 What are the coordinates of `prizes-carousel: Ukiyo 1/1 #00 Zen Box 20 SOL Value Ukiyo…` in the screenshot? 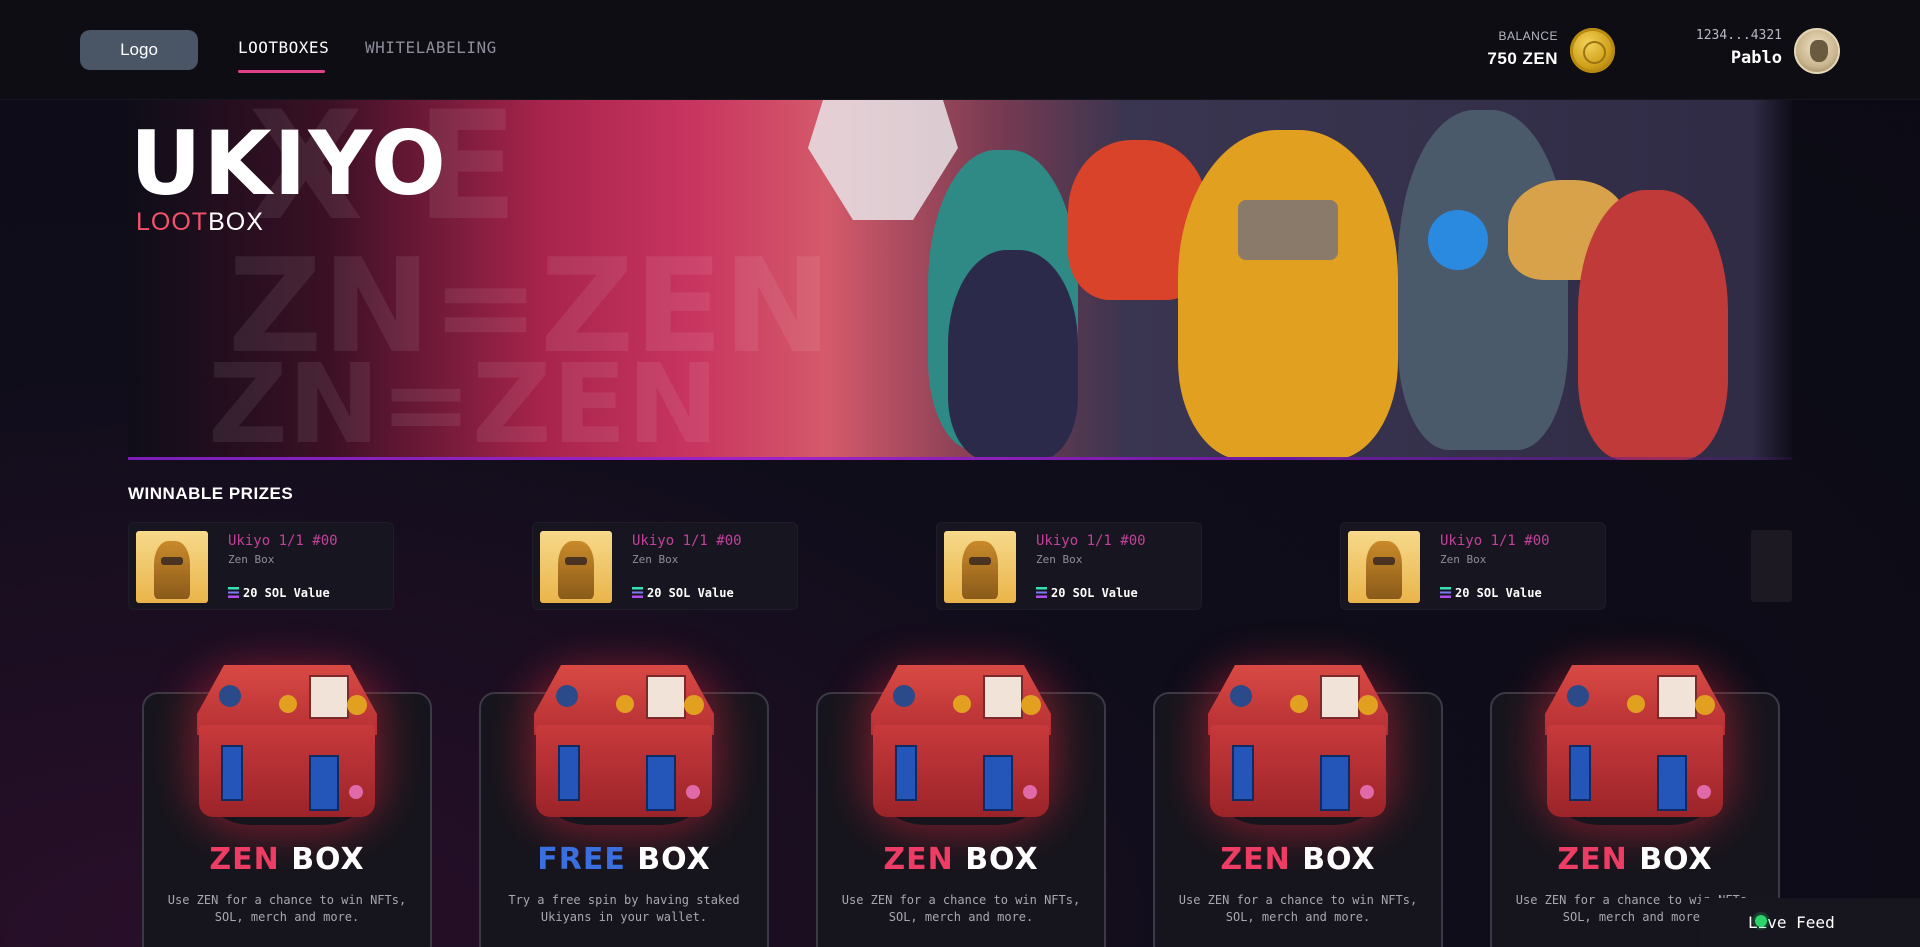 It's located at (960, 567).